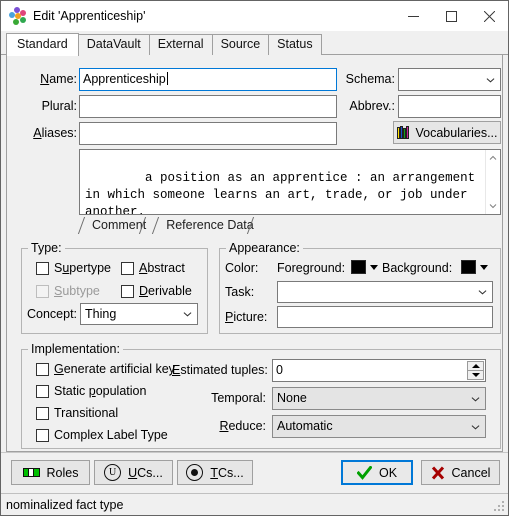 This screenshot has height=516, width=509. Describe the element at coordinates (127, 291) in the screenshot. I see `checkbox-derivable-box` at that location.